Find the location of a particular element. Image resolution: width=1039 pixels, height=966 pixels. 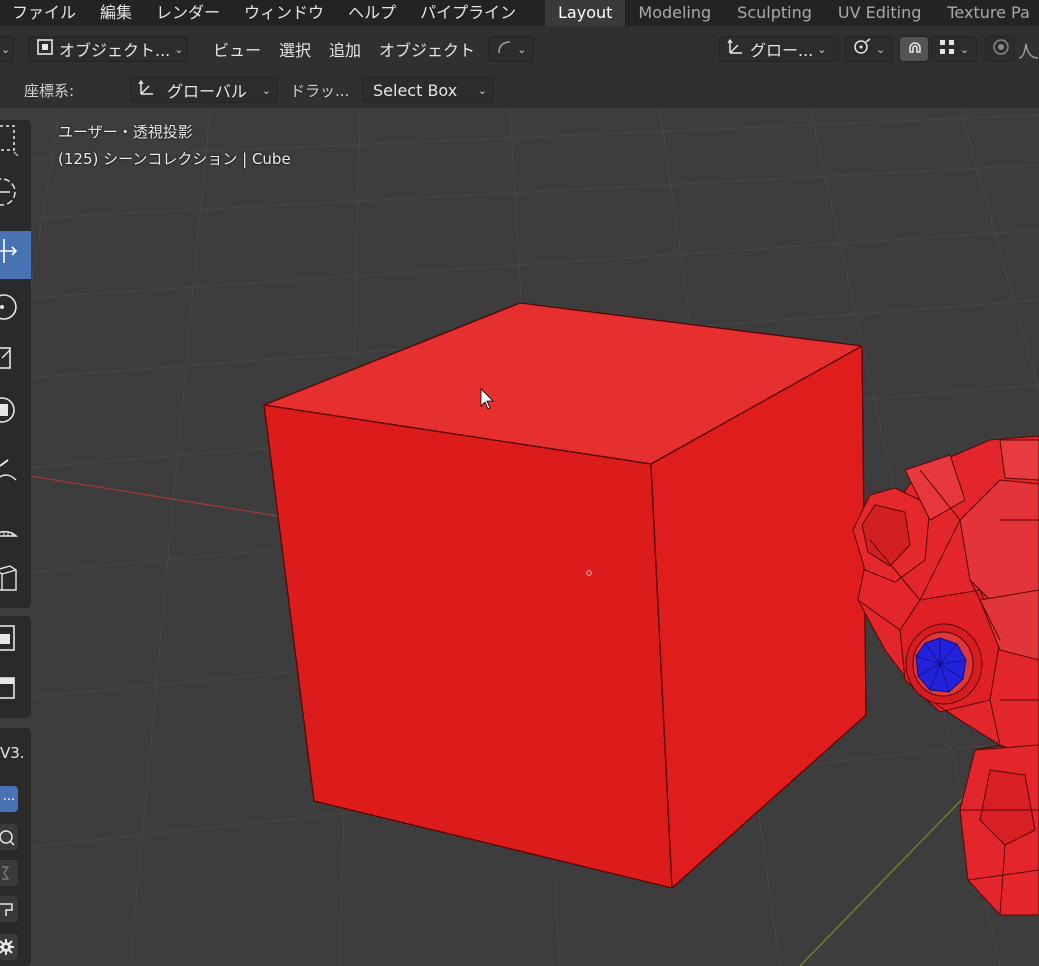

left-toolbar is located at coordinates (15, 351).